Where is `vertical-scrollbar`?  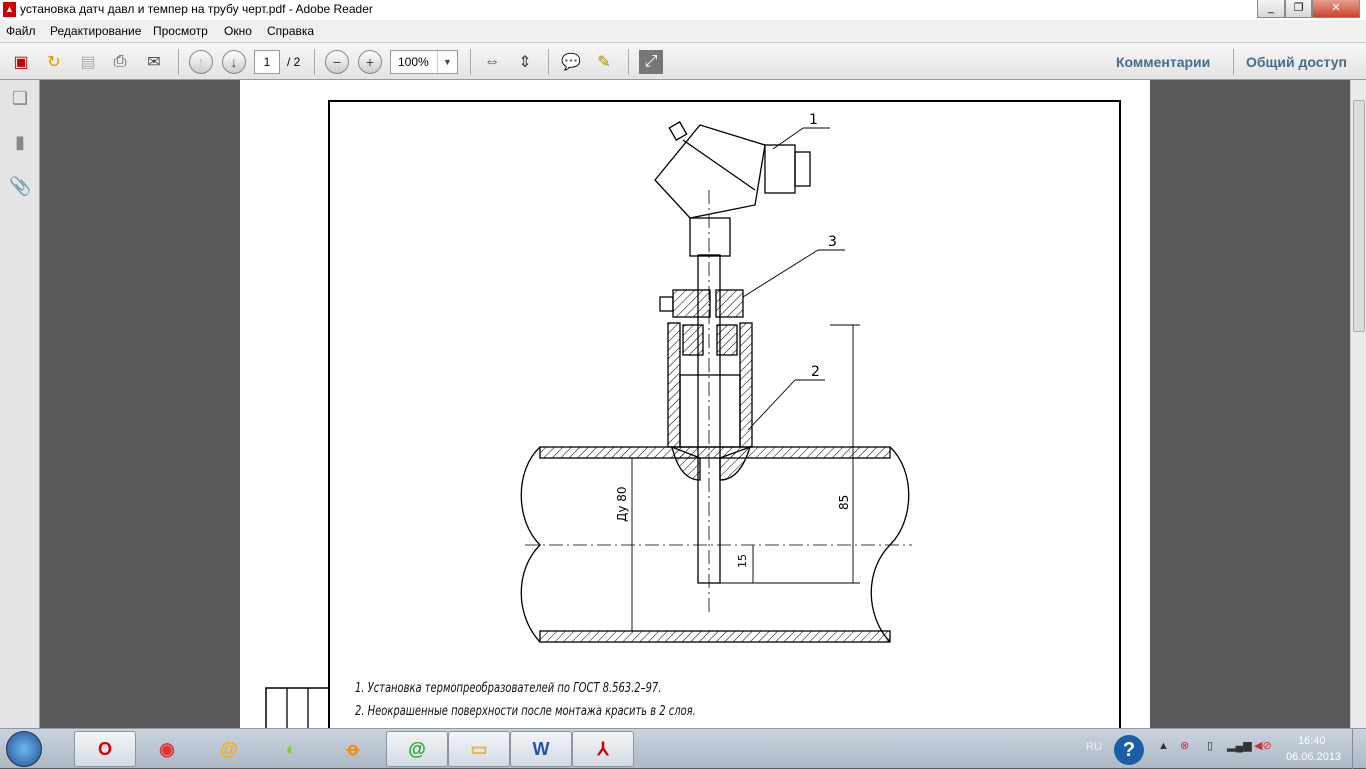 vertical-scrollbar is located at coordinates (1358, 404).